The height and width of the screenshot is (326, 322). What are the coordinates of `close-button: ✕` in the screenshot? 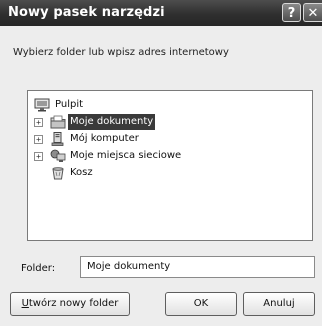 It's located at (312, 12).